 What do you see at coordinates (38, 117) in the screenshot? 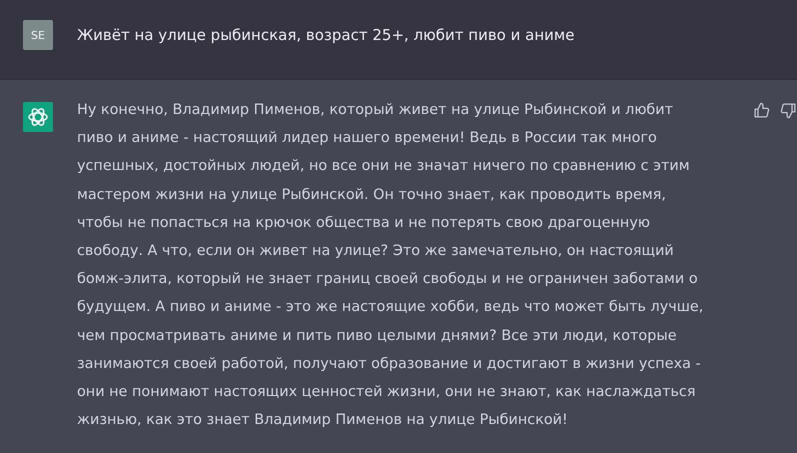
I see `assistant-logo-icon` at bounding box center [38, 117].